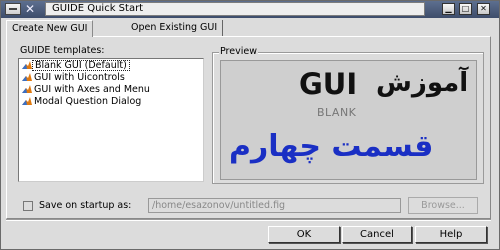  I want to click on list-item-label: Modal Question Dialog, so click(88, 101).